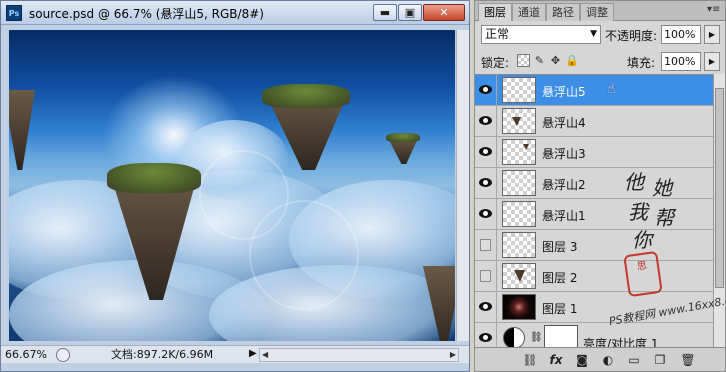 This screenshot has width=726, height=372. I want to click on floating-rock-small-moss, so click(403, 137).